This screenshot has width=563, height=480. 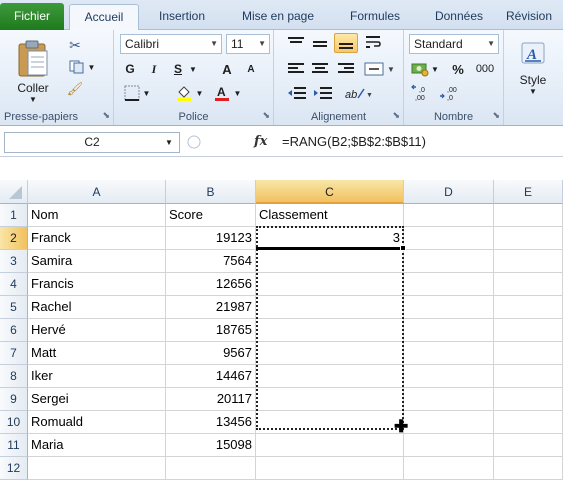 What do you see at coordinates (449, 353) in the screenshot?
I see `cell-d7` at bounding box center [449, 353].